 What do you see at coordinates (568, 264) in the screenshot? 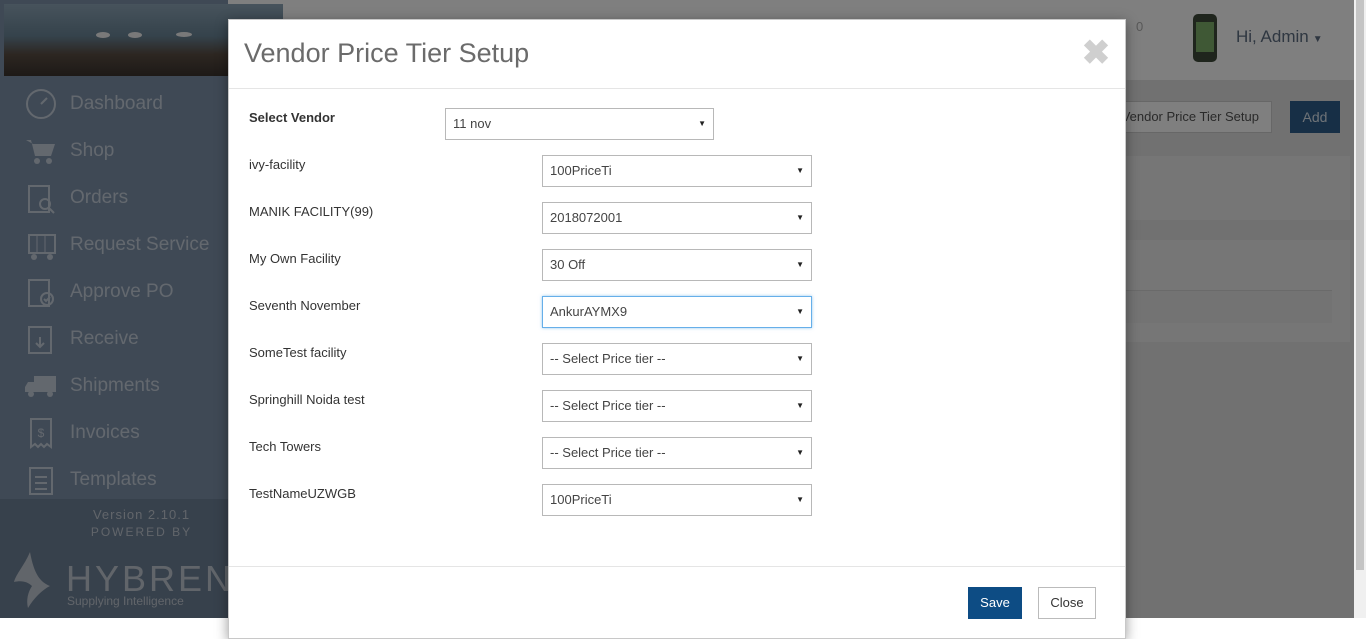
I see `price-tier-value: 30 Off` at bounding box center [568, 264].